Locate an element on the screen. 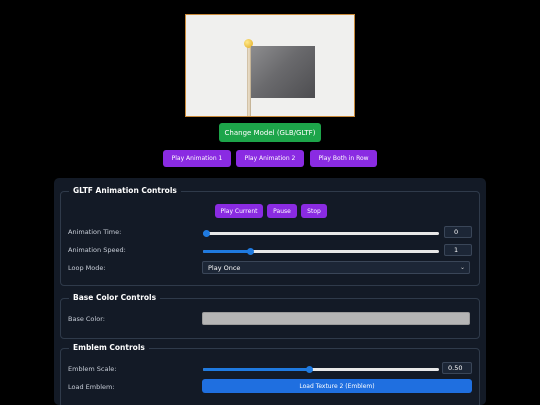  emblem-scale-slider is located at coordinates (321, 369).